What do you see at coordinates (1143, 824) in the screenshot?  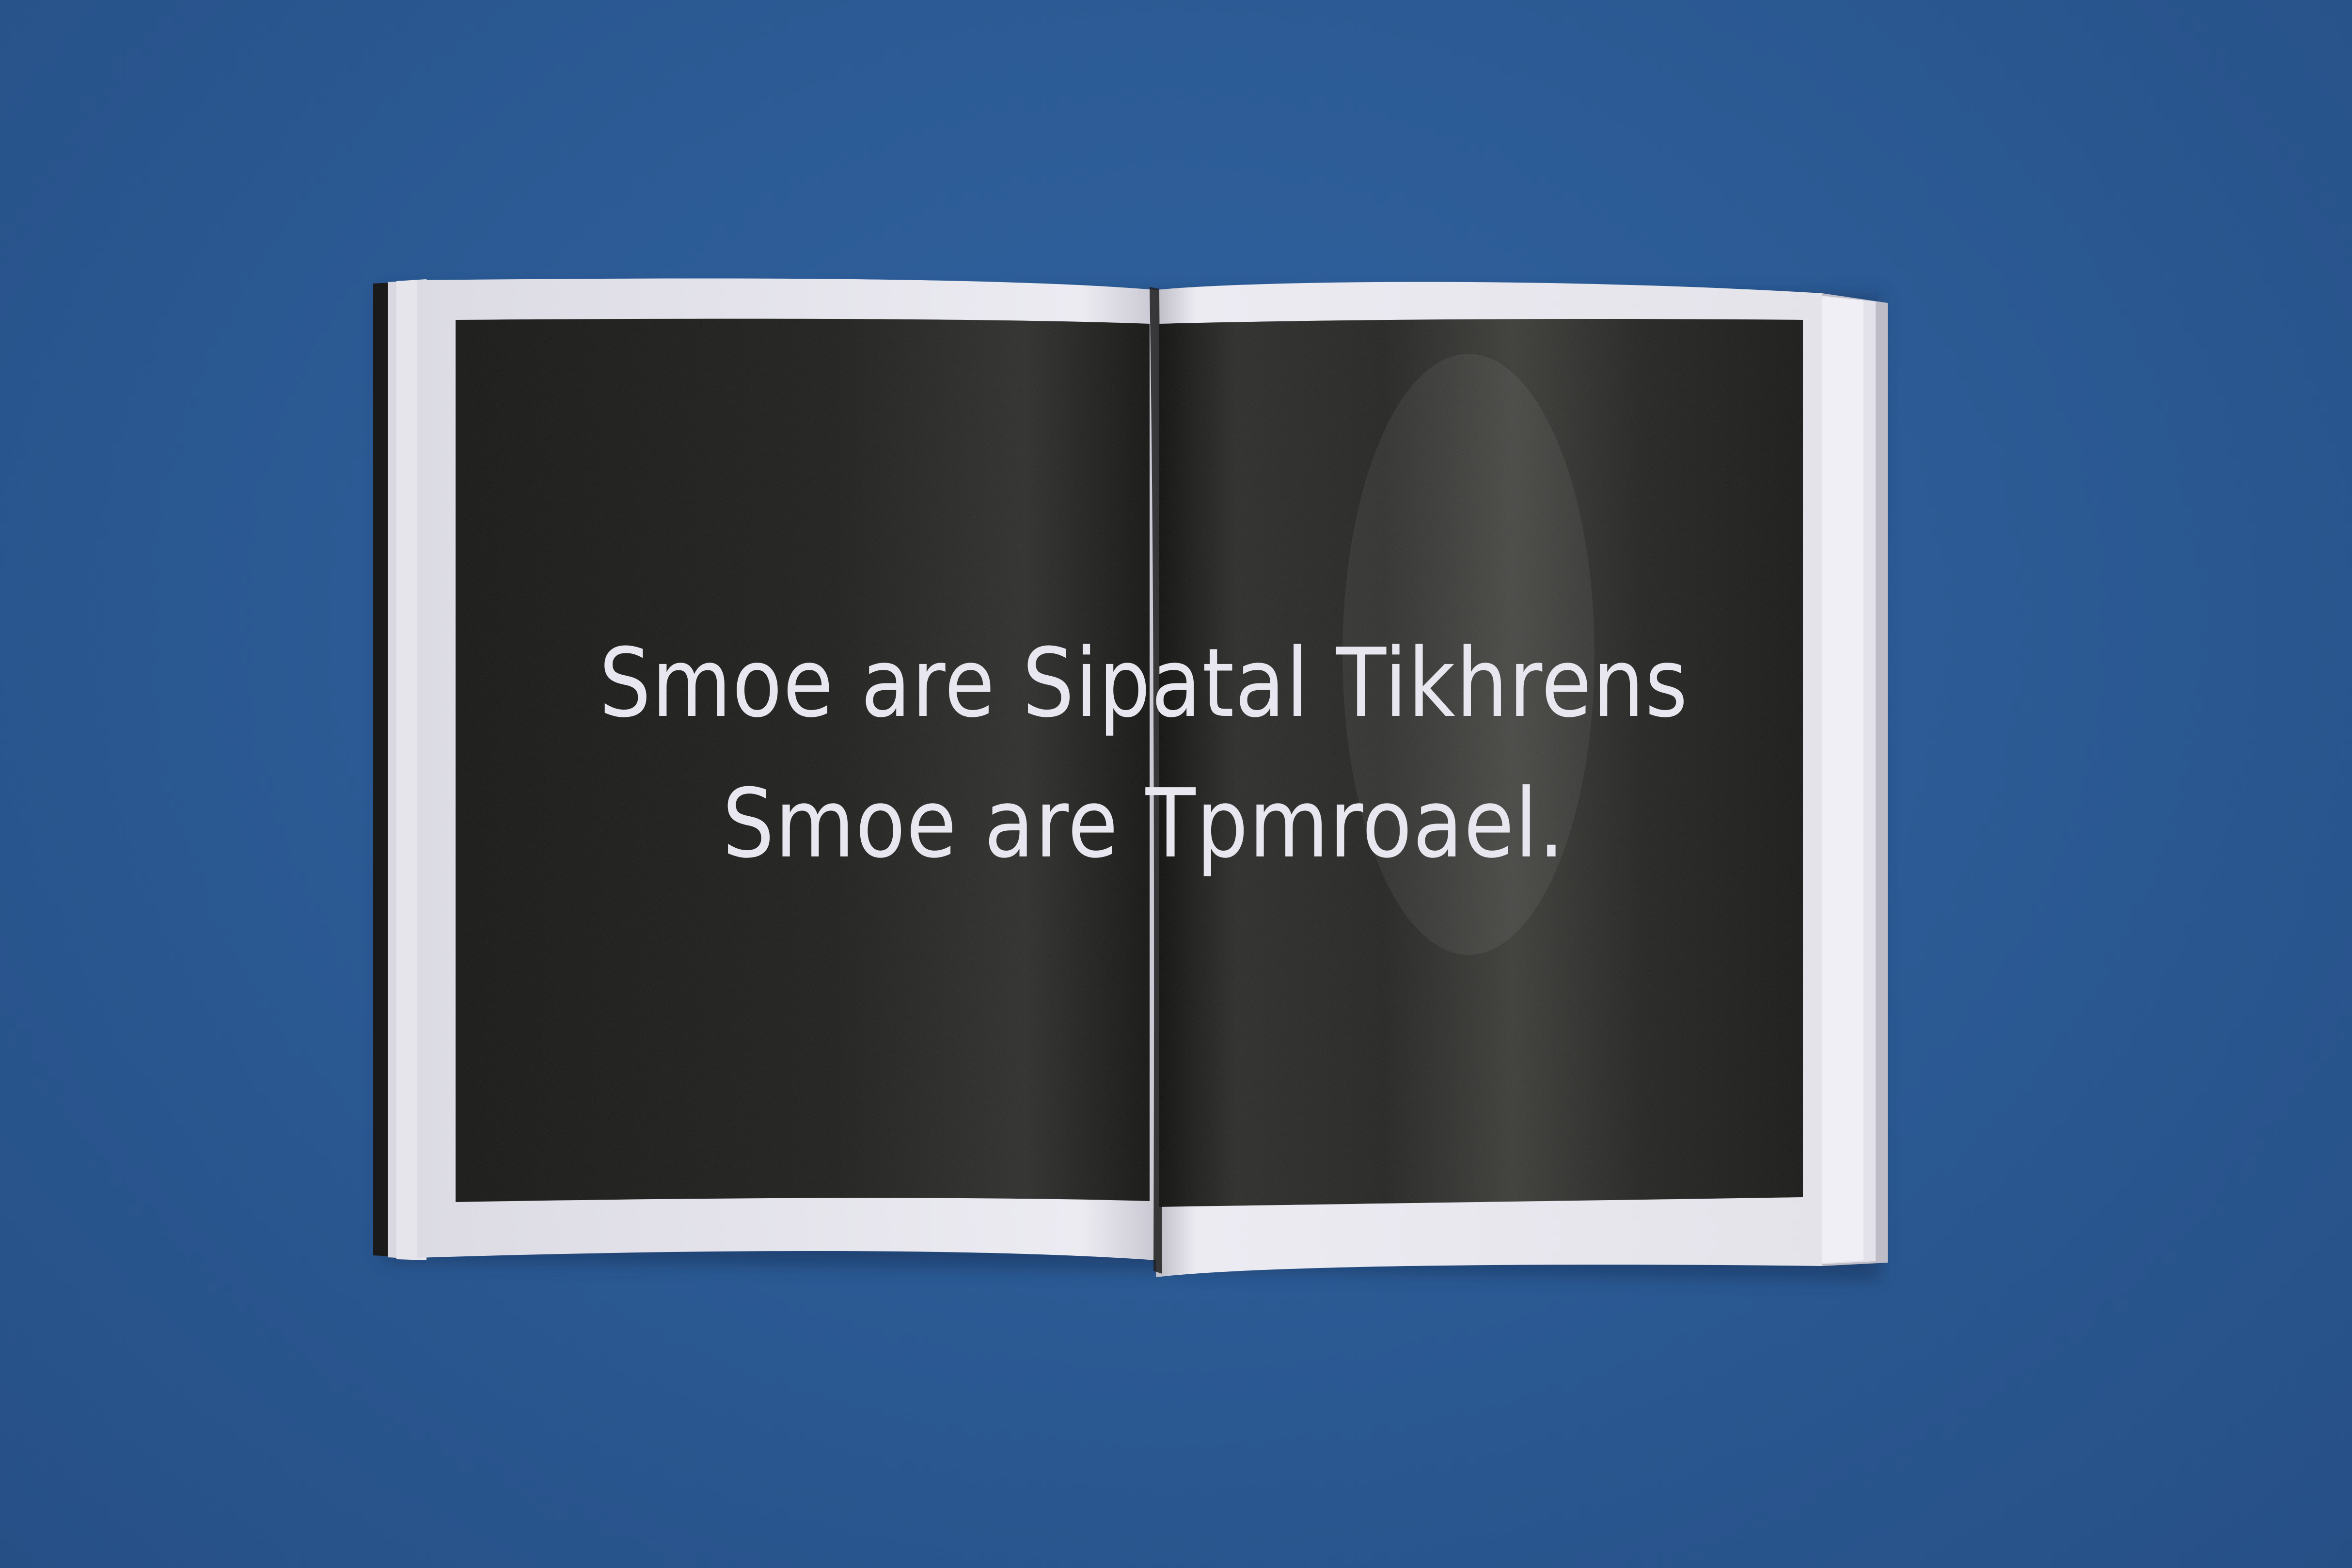 I see `headline-line-2: Smoe are Tpmroael.` at bounding box center [1143, 824].